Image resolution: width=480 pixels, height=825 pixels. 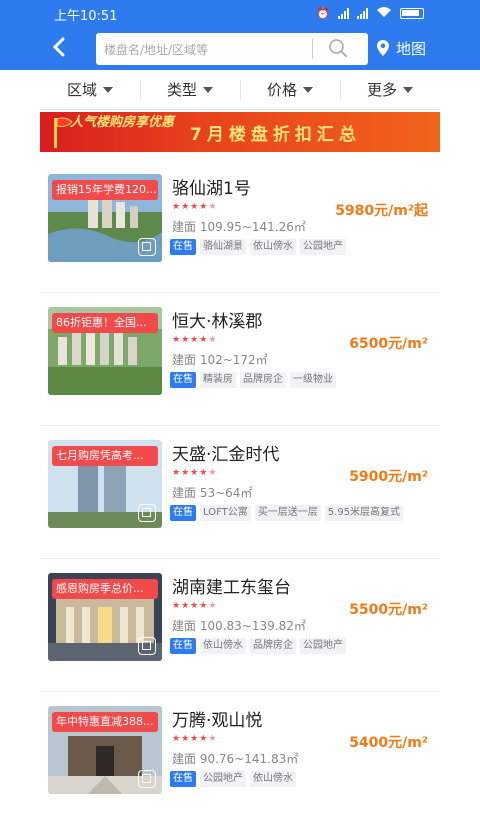 I want to click on filter-region: 区域, so click(x=90, y=89).